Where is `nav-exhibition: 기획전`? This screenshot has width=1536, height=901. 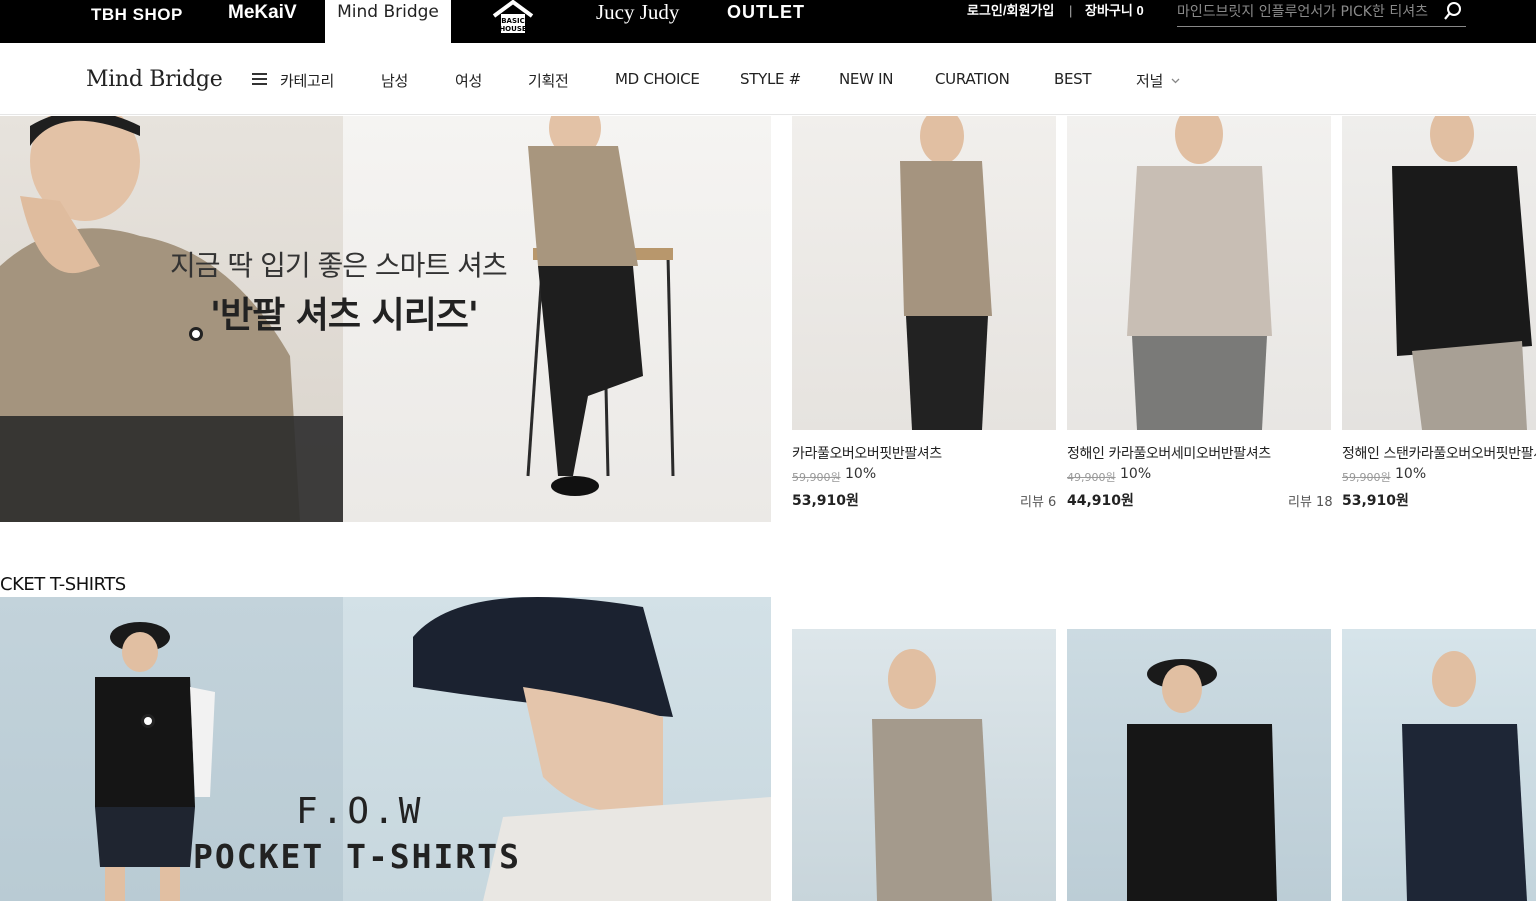 nav-exhibition: 기획전 is located at coordinates (548, 80).